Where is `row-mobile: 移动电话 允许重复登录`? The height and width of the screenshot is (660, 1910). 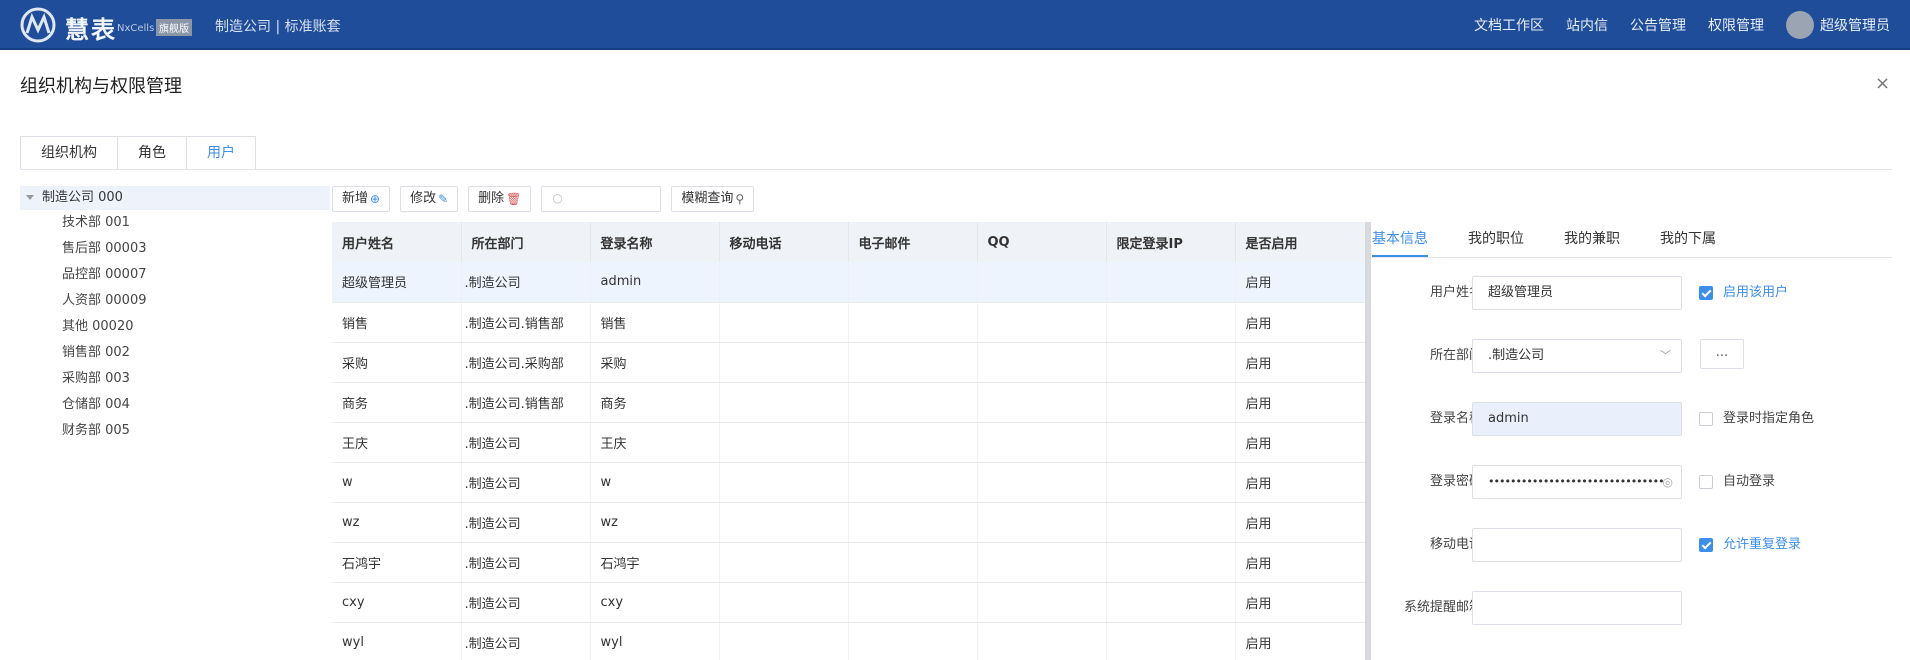 row-mobile: 移动电话 允许重复登录 is located at coordinates (1632, 545).